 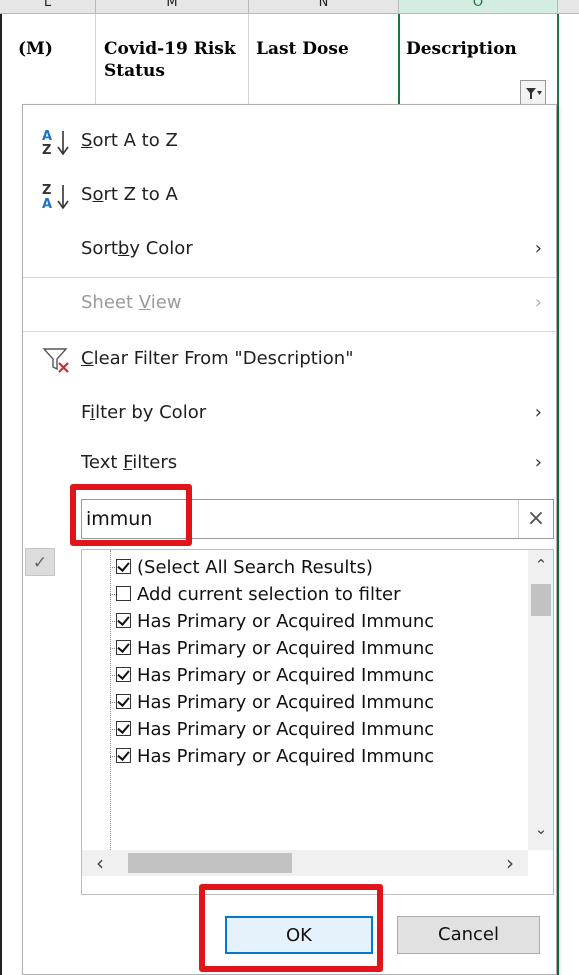 What do you see at coordinates (210, 863) in the screenshot?
I see `horizontal-scroll-thumb` at bounding box center [210, 863].